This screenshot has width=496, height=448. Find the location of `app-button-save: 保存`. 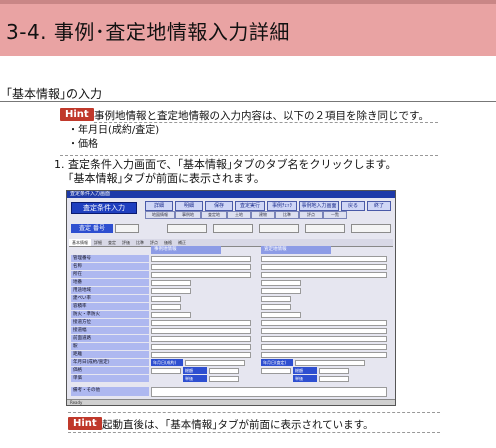

app-button-save: 保存 is located at coordinates (219, 206).